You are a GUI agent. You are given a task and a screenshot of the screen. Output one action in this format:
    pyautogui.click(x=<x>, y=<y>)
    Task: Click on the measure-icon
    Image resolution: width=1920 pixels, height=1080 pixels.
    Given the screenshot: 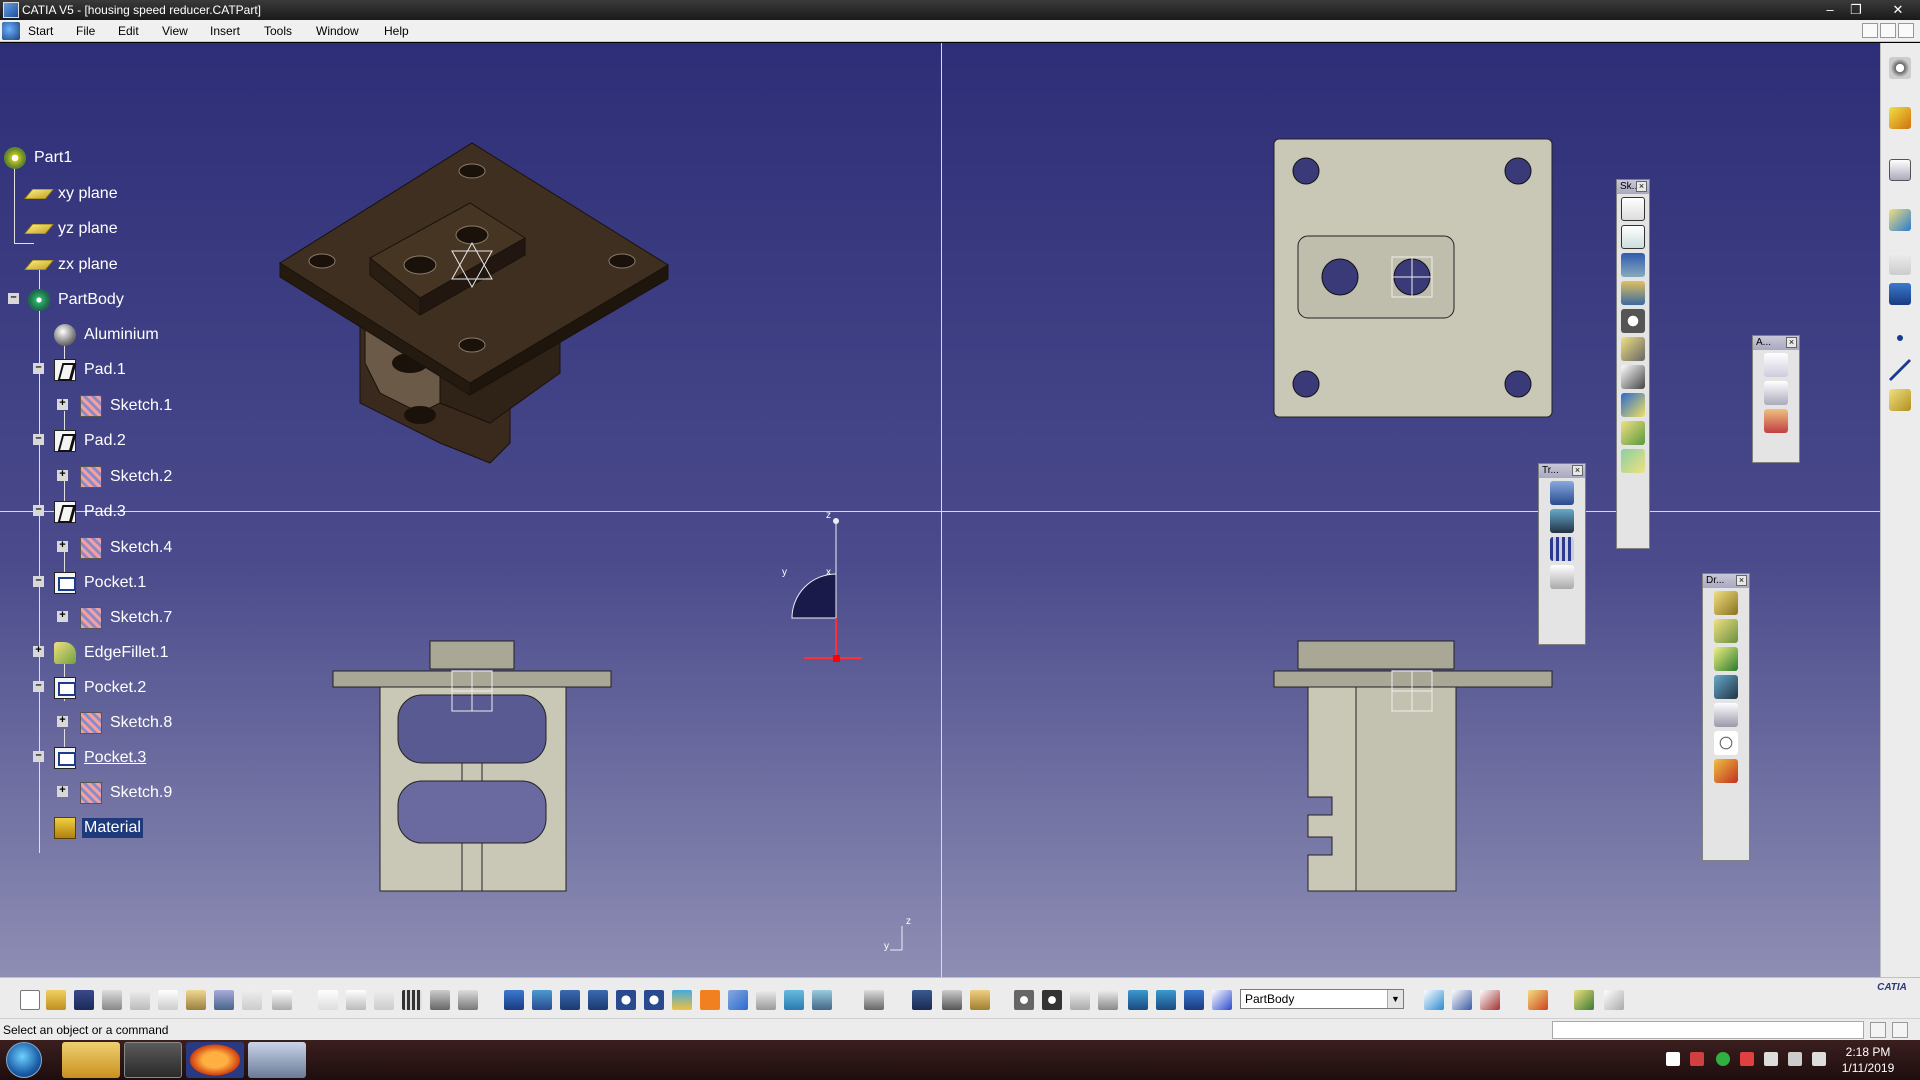 What is the action you would take?
    pyautogui.click(x=1900, y=264)
    